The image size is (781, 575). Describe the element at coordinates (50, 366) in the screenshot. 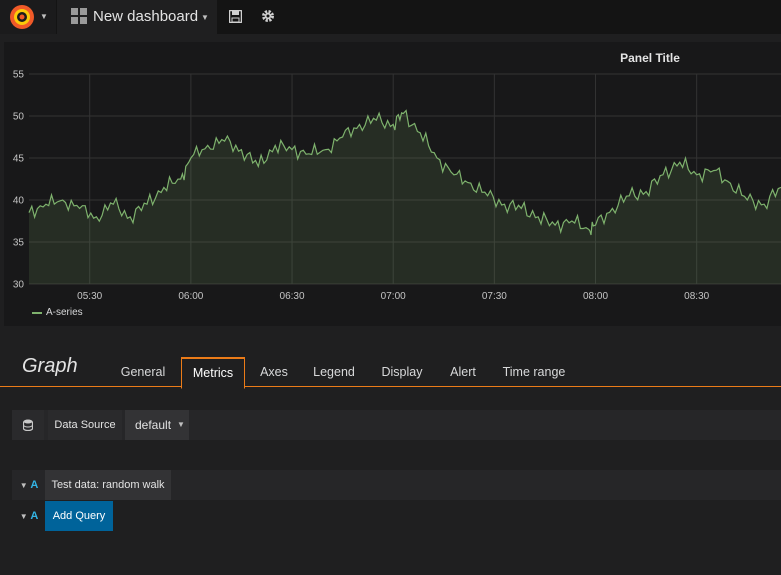

I see `editor-title: Graph` at that location.